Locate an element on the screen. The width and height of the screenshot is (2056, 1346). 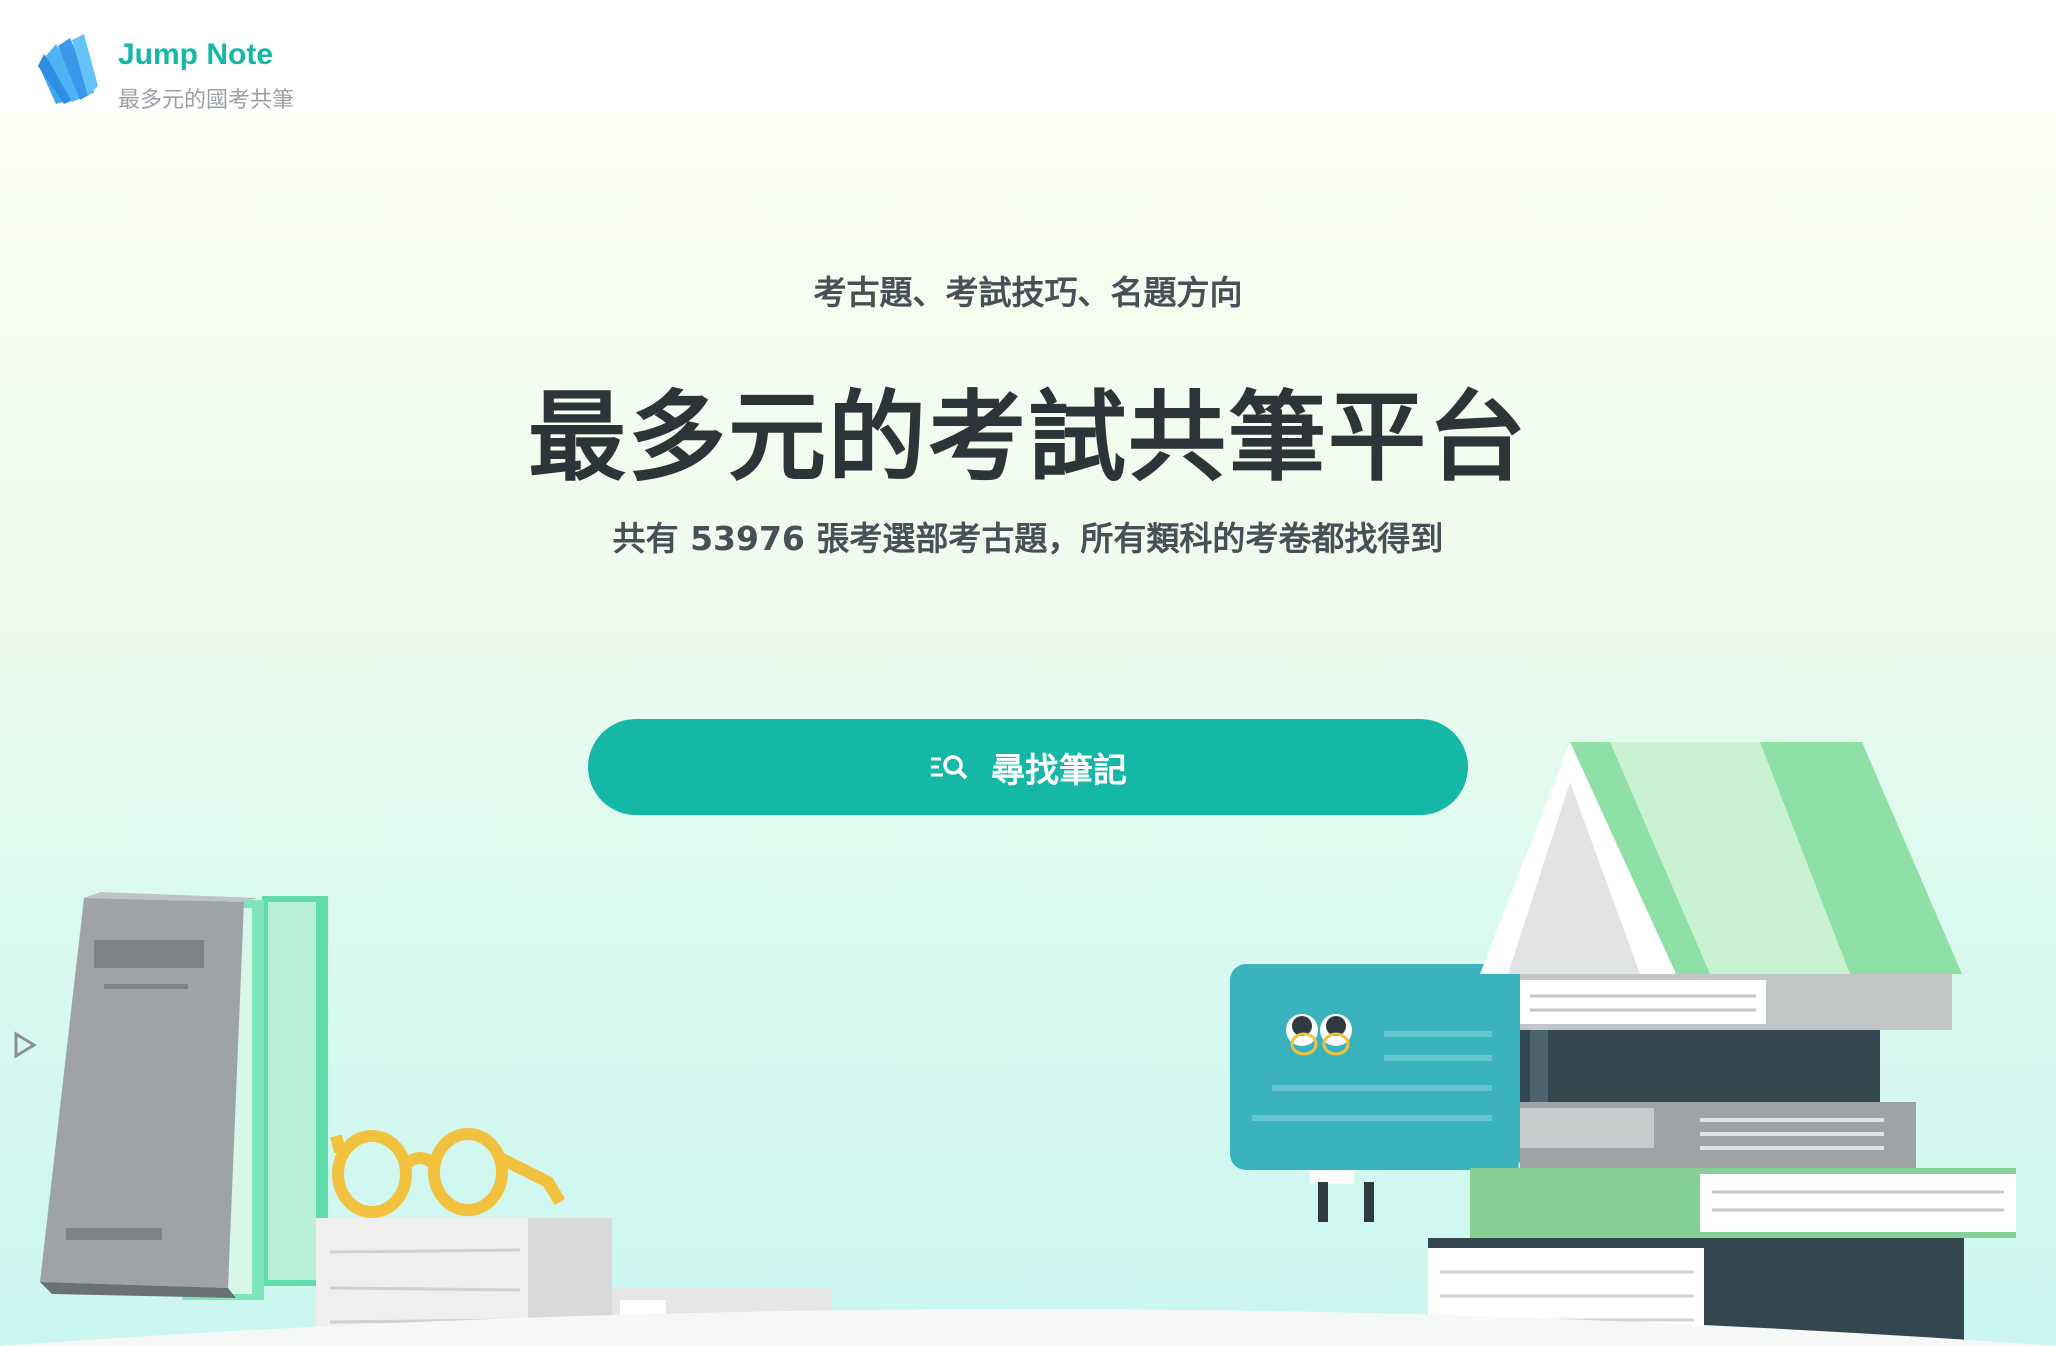
home-logo-link: Jump Note 最多元的國考共筆 is located at coordinates (165, 56).